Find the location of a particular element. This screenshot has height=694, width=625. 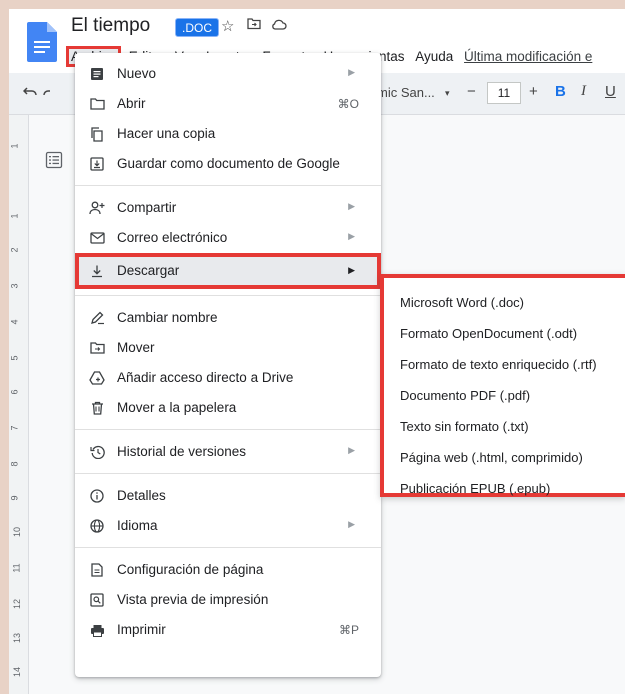

copy-icon is located at coordinates (97, 134).